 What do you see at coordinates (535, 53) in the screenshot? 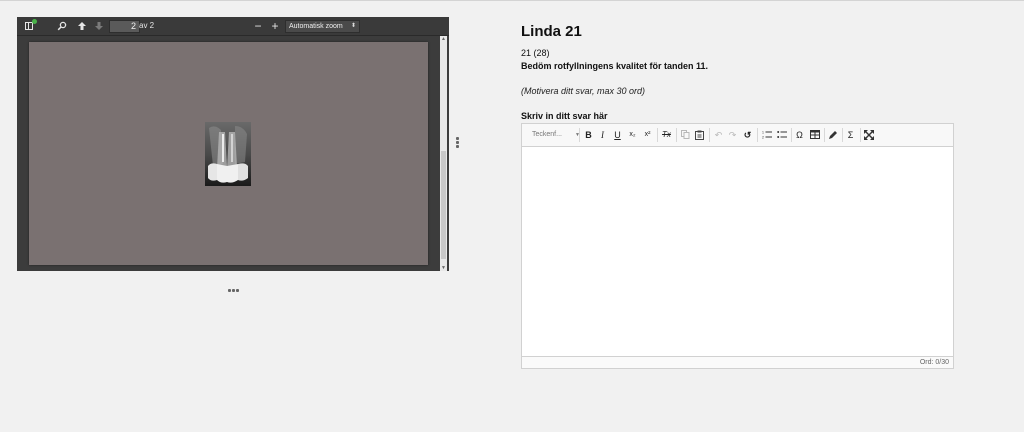
I see `question-number: 21 (28)` at bounding box center [535, 53].